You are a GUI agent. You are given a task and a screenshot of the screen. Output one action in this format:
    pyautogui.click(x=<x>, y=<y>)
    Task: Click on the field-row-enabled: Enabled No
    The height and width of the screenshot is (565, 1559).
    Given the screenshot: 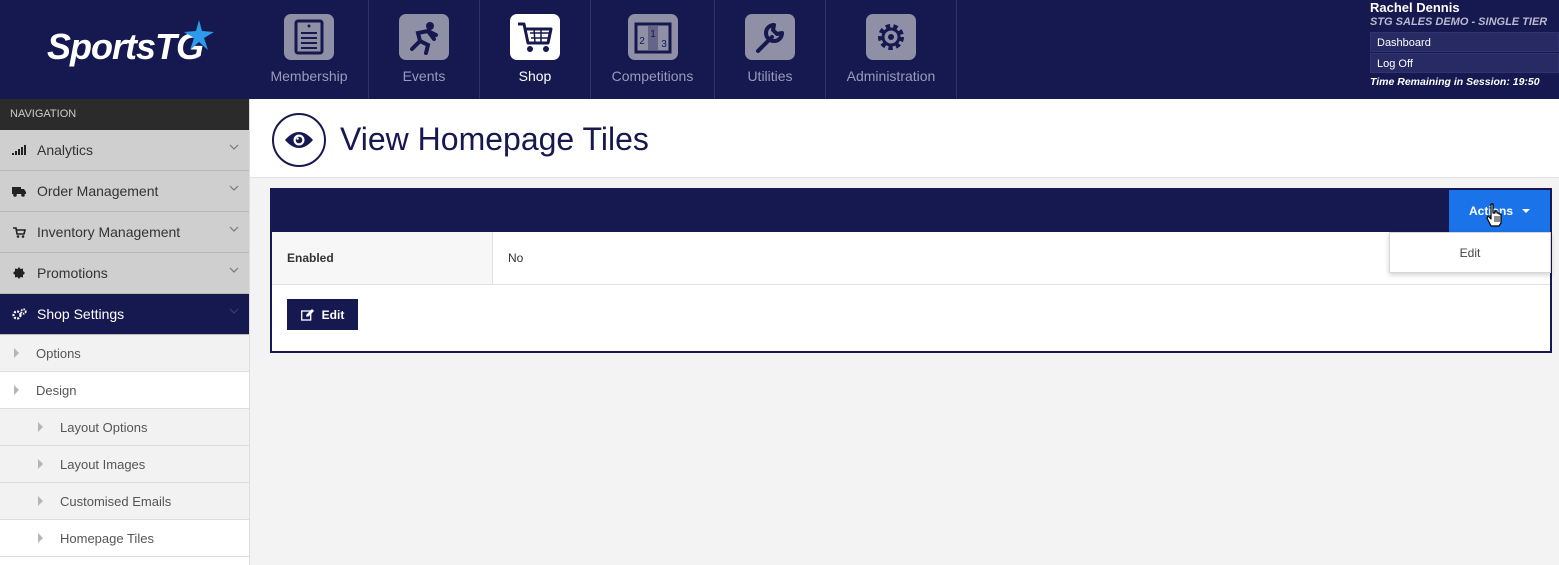 What is the action you would take?
    pyautogui.click(x=911, y=258)
    